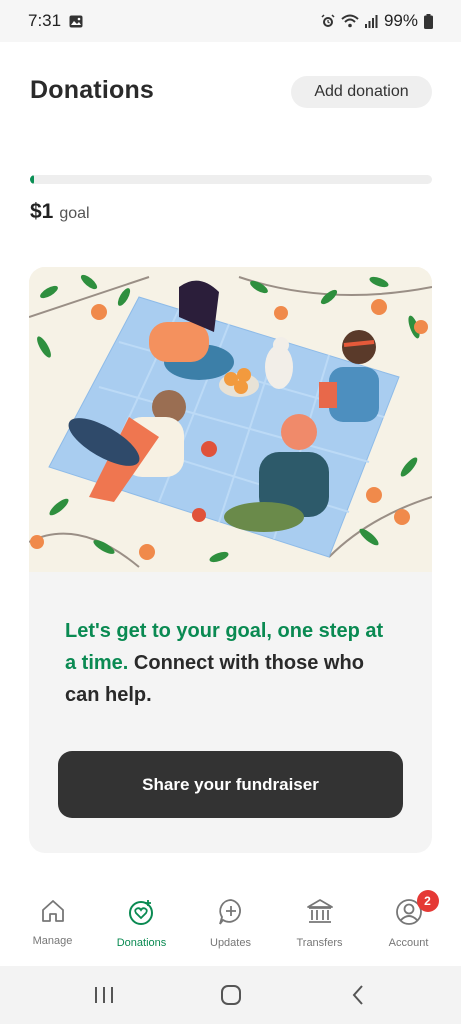  I want to click on battery-percent: 99%, so click(400, 20).